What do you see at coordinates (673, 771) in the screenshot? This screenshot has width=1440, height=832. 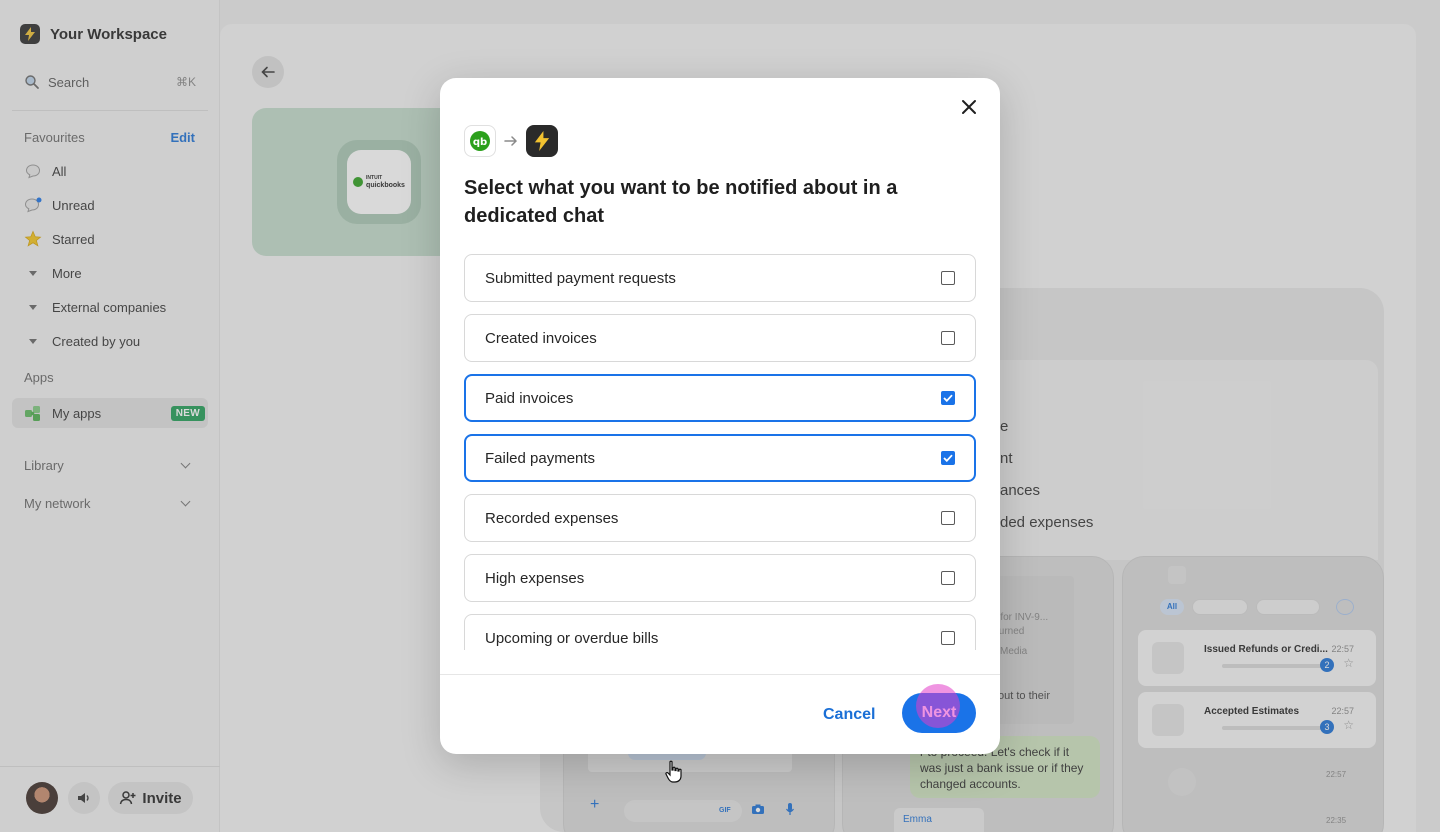 I see `hand-cursor-icon` at bounding box center [673, 771].